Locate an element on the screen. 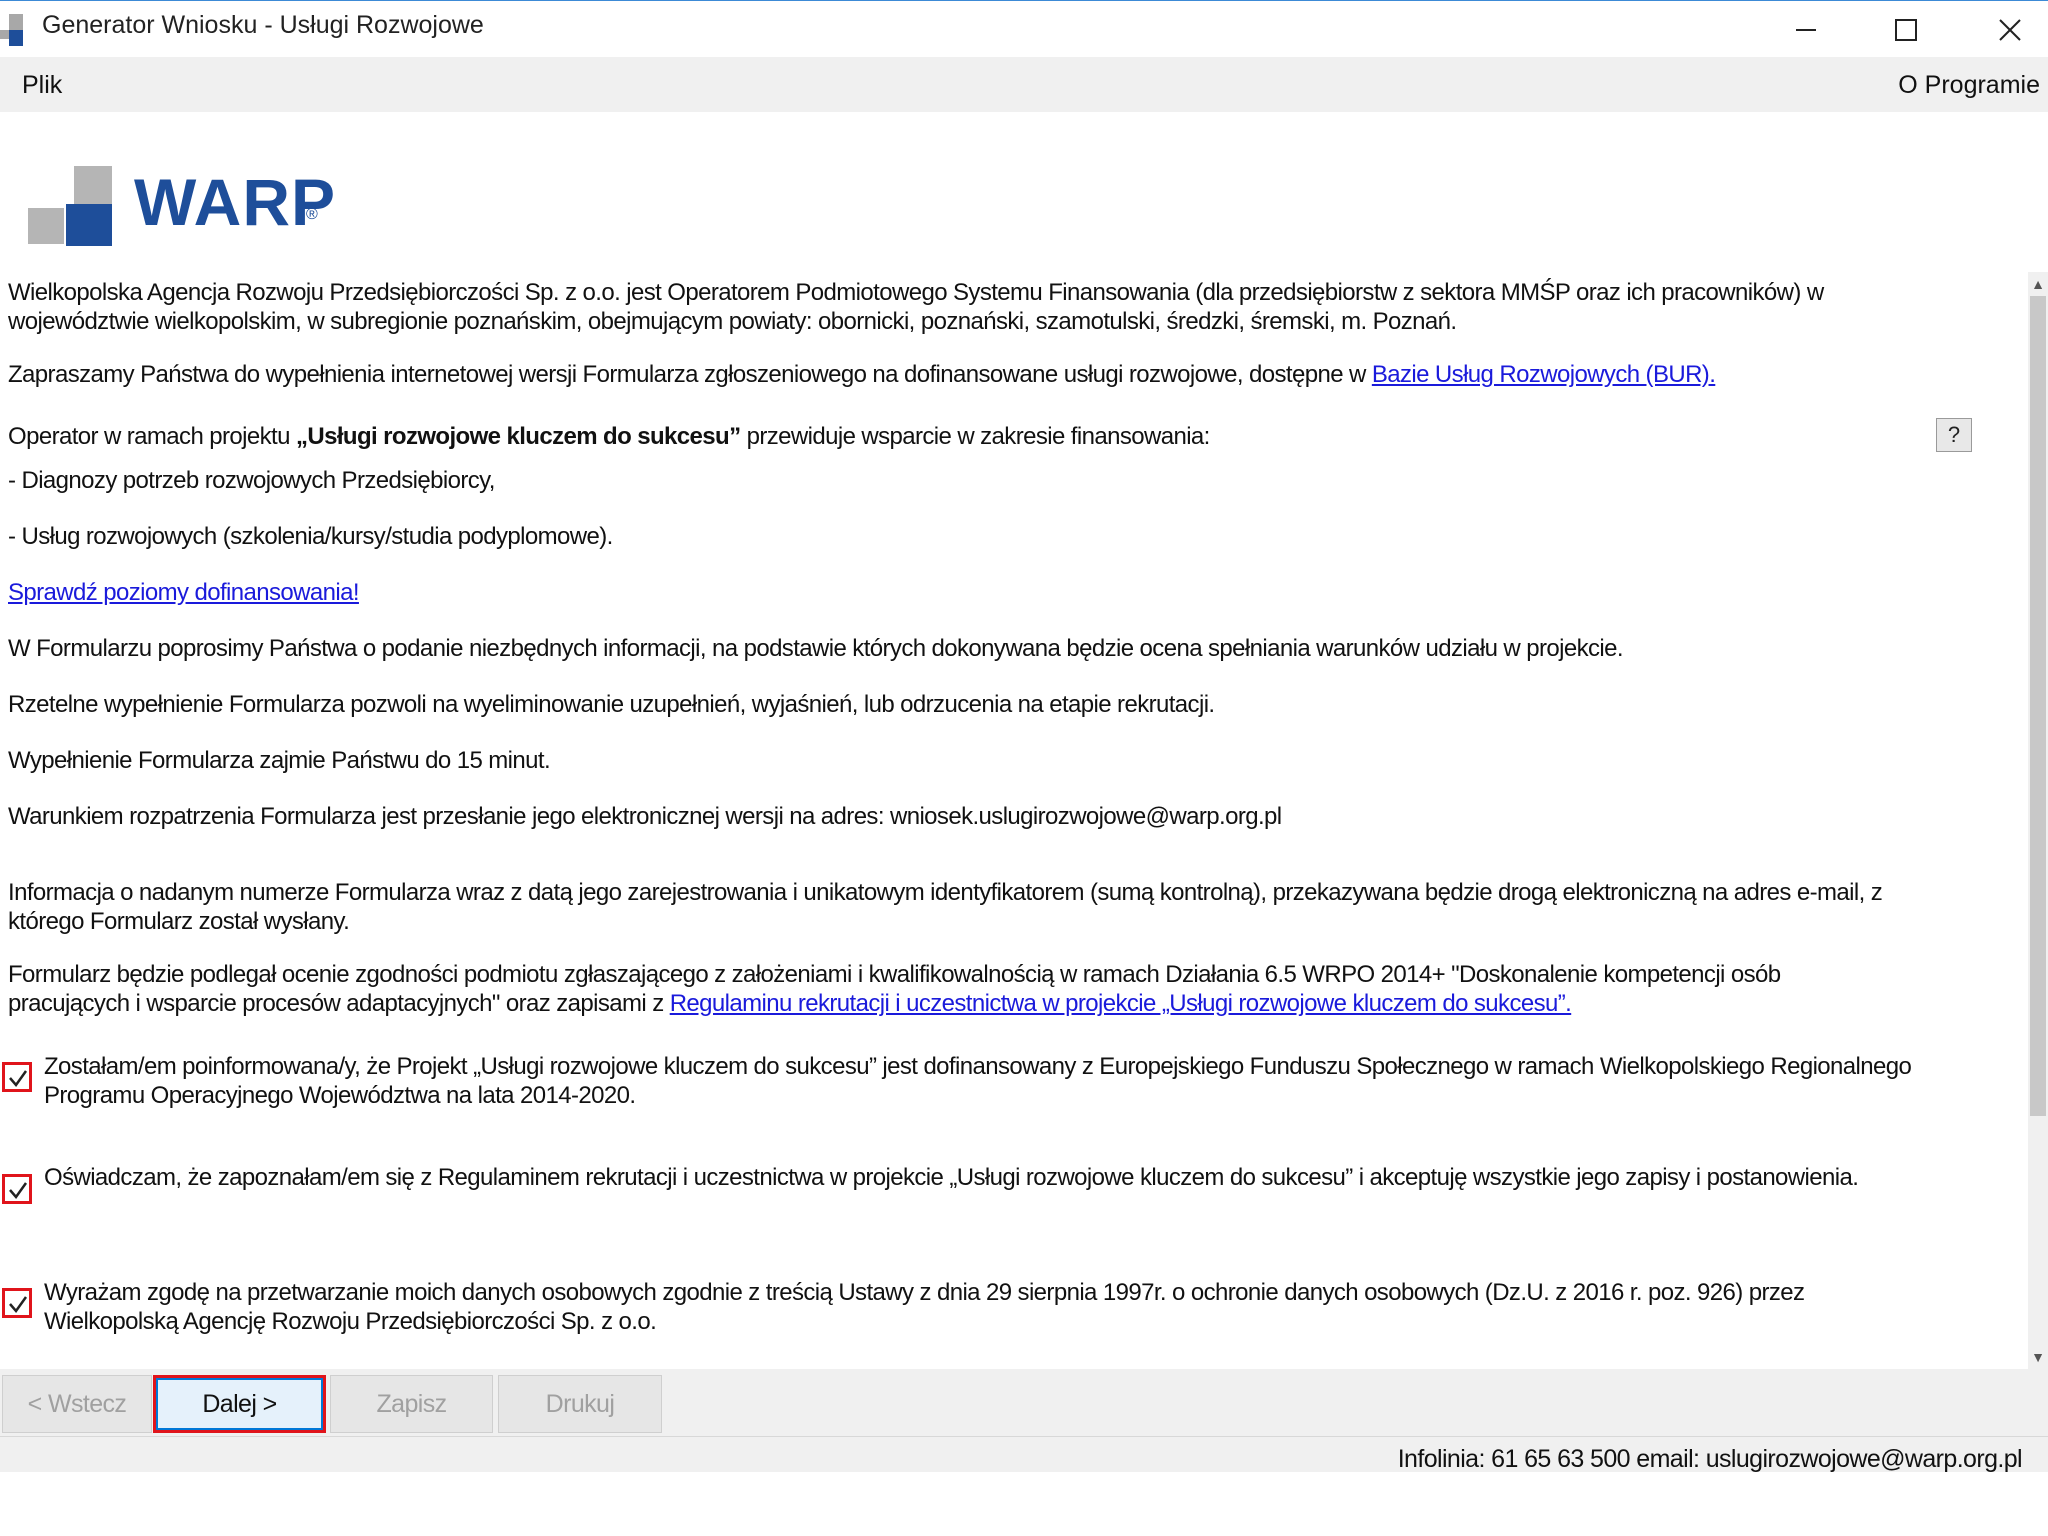 The width and height of the screenshot is (2048, 1536). minimize-button is located at coordinates (1806, 29).